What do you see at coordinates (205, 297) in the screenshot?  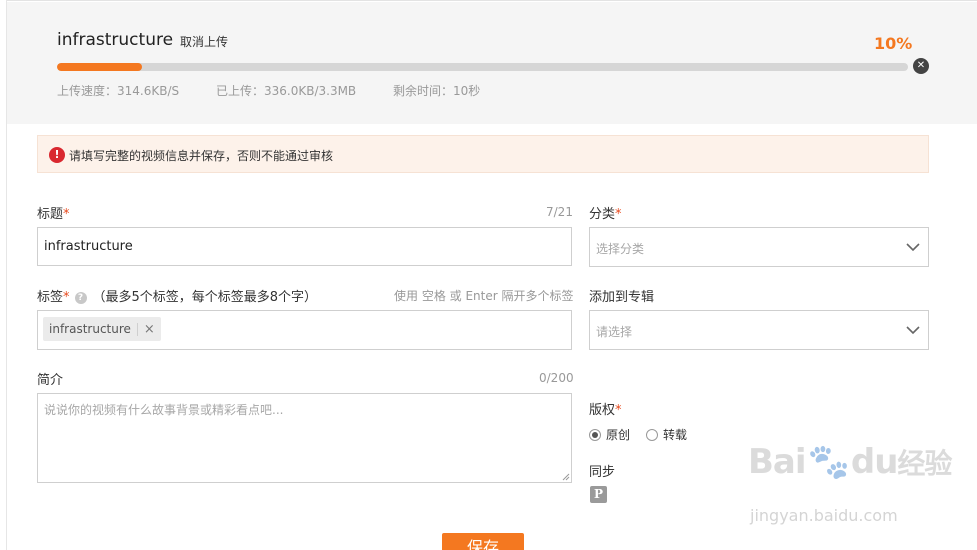 I see `tags-note: （最多5个标签，每个标签最多8个字）` at bounding box center [205, 297].